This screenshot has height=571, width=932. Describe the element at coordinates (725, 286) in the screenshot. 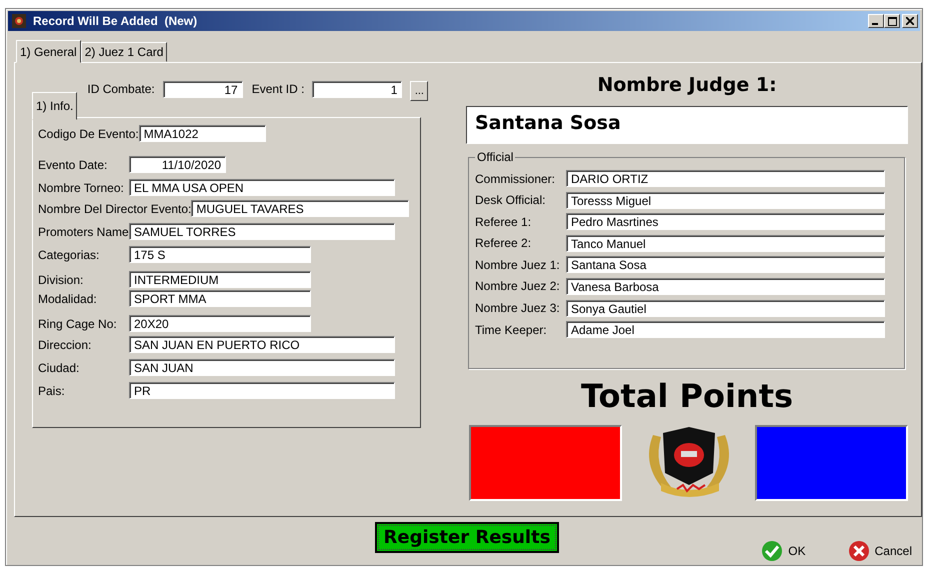

I see `input-field: Vanesa Barbosa` at that location.